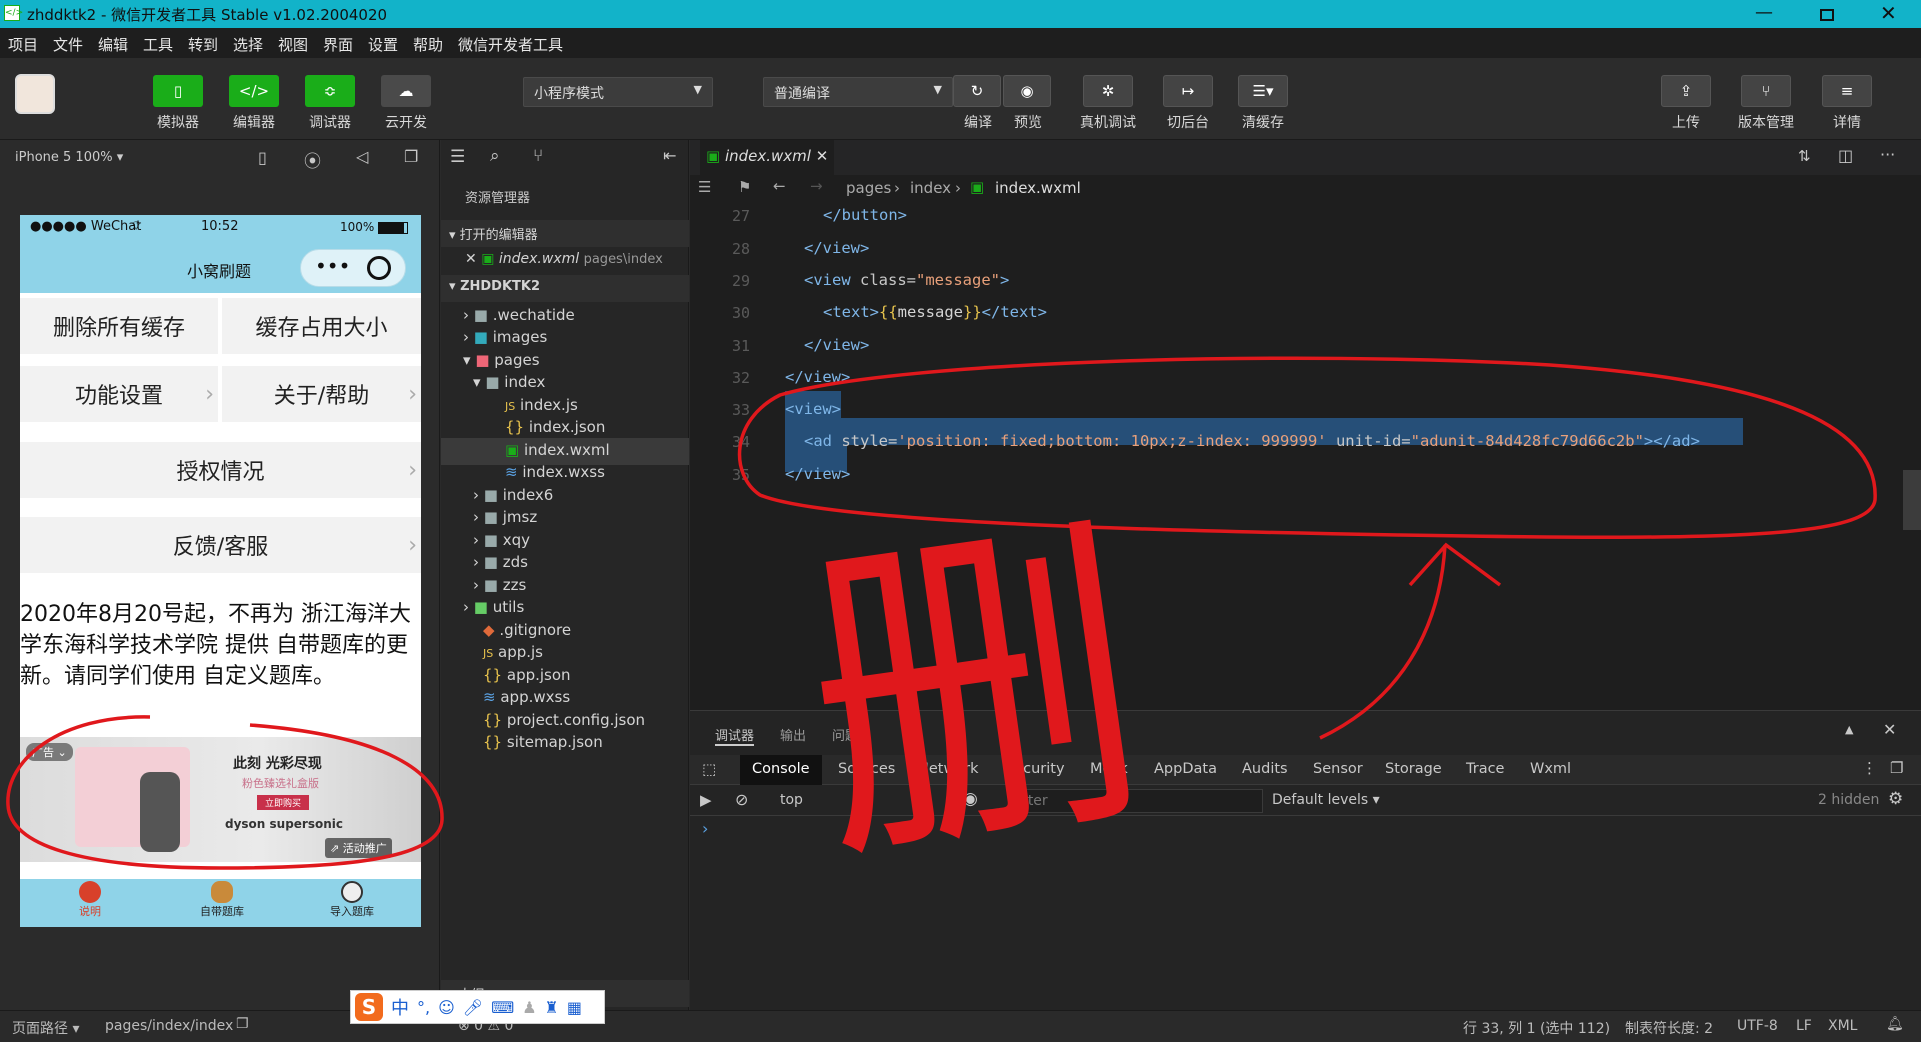 This screenshot has height=1042, width=1921. What do you see at coordinates (1410, 641) in the screenshot?
I see `annotation-arrow` at bounding box center [1410, 641].